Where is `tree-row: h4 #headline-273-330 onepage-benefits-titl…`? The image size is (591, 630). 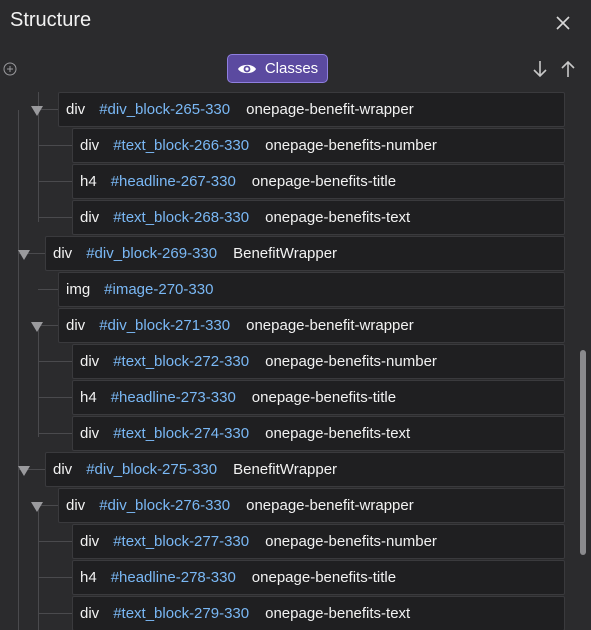 tree-row: h4 #headline-273-330 onepage-benefits-titl… is located at coordinates (318, 397).